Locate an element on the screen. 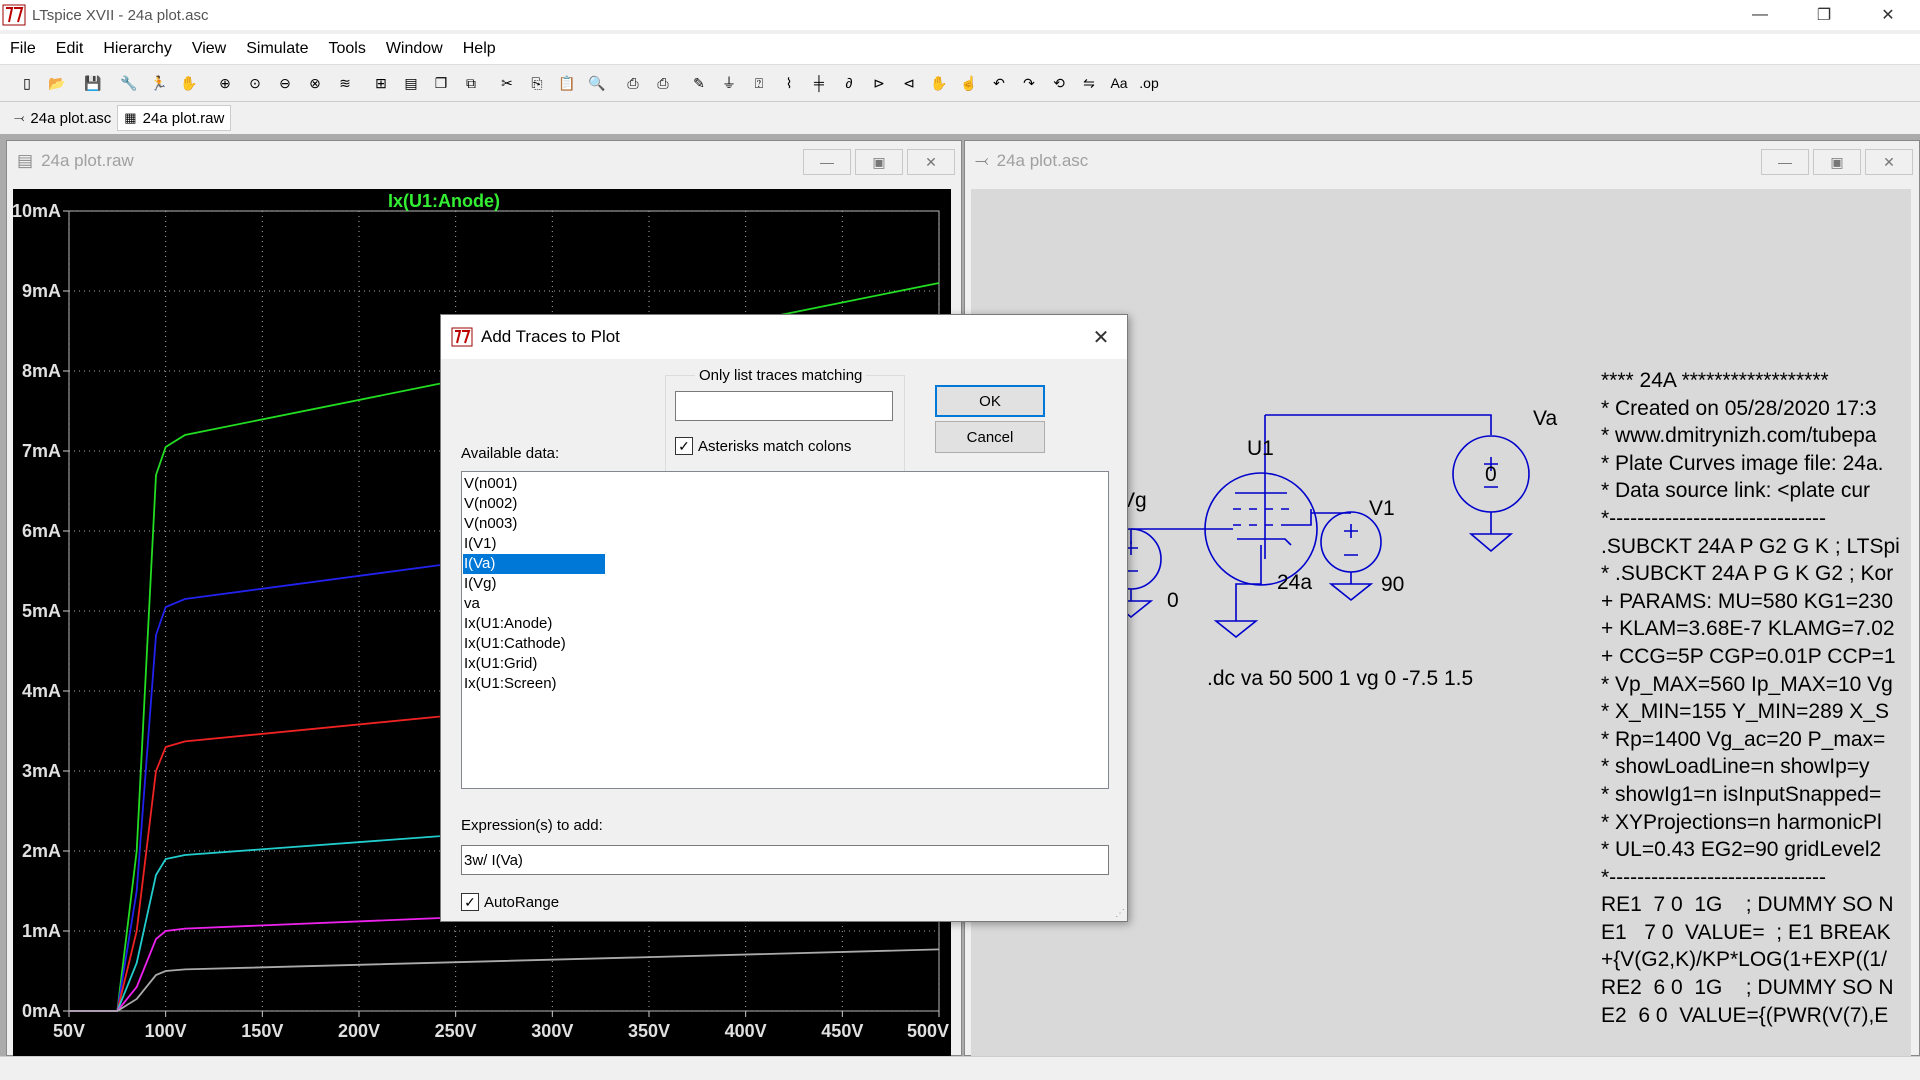 The image size is (1920, 1080). plot-minimize-button: — is located at coordinates (827, 162).